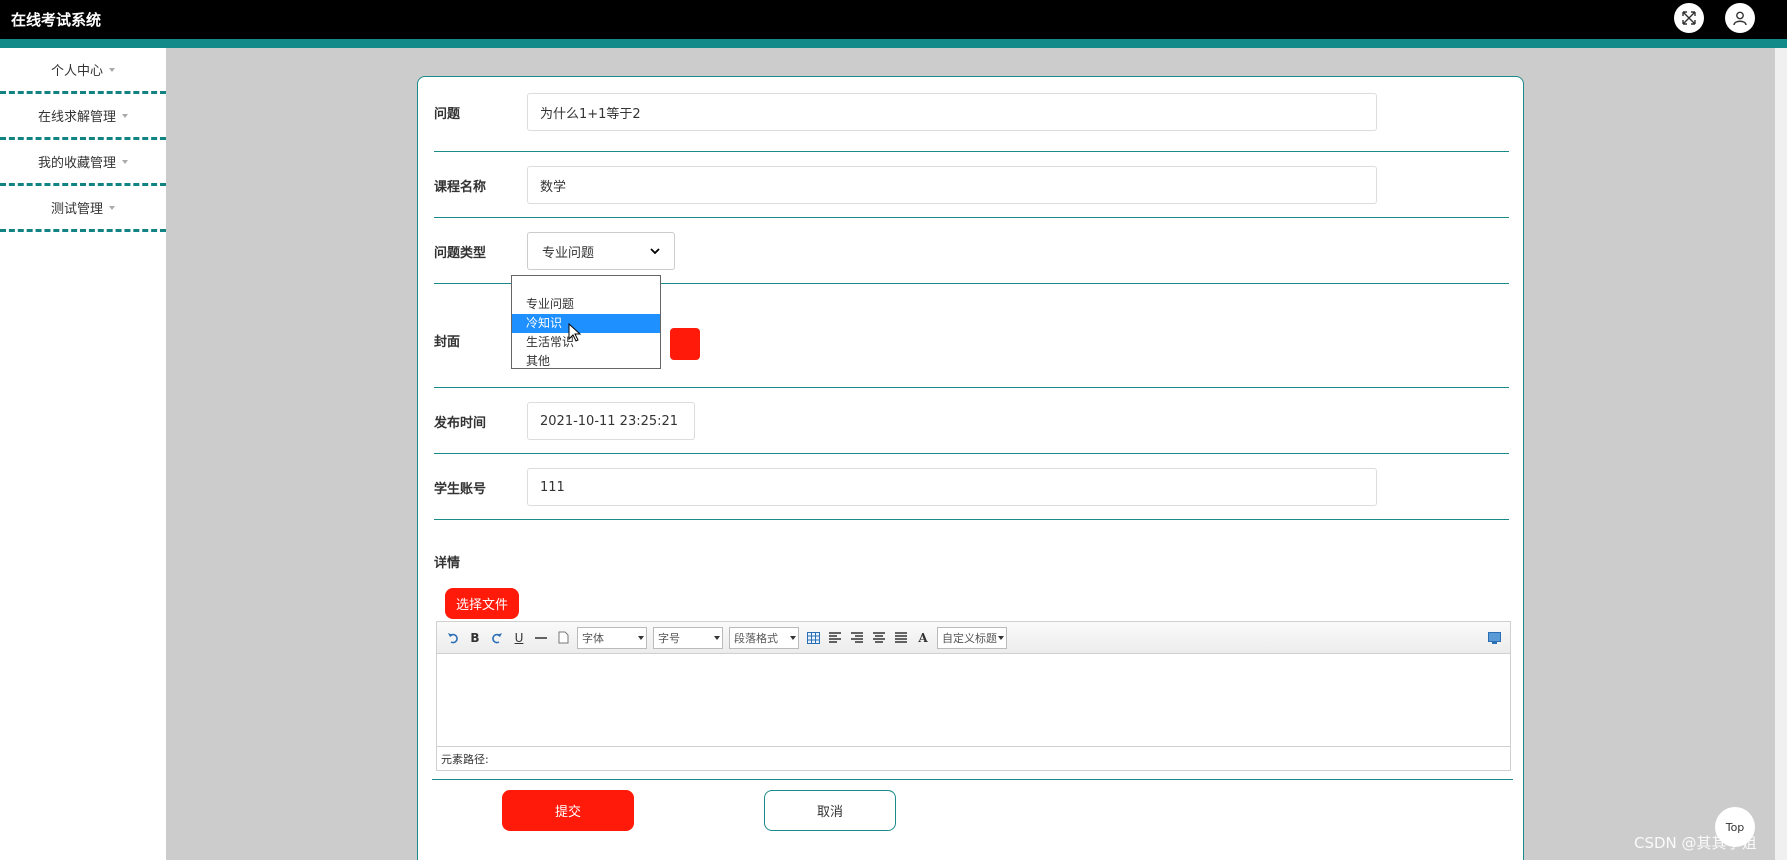 This screenshot has width=1787, height=860. What do you see at coordinates (972, 779) in the screenshot?
I see `divider` at bounding box center [972, 779].